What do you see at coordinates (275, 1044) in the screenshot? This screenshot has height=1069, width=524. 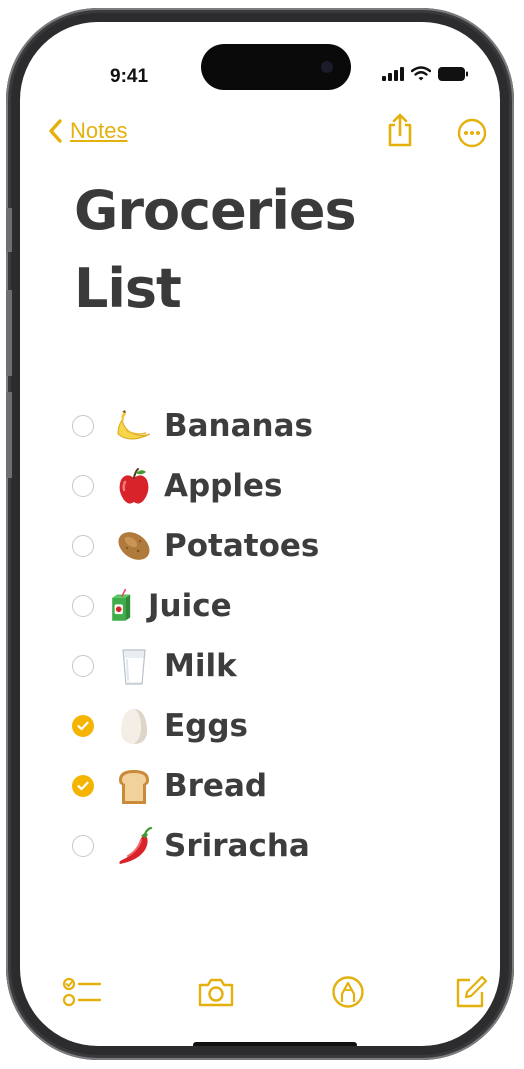 I see `home-indicator` at bounding box center [275, 1044].